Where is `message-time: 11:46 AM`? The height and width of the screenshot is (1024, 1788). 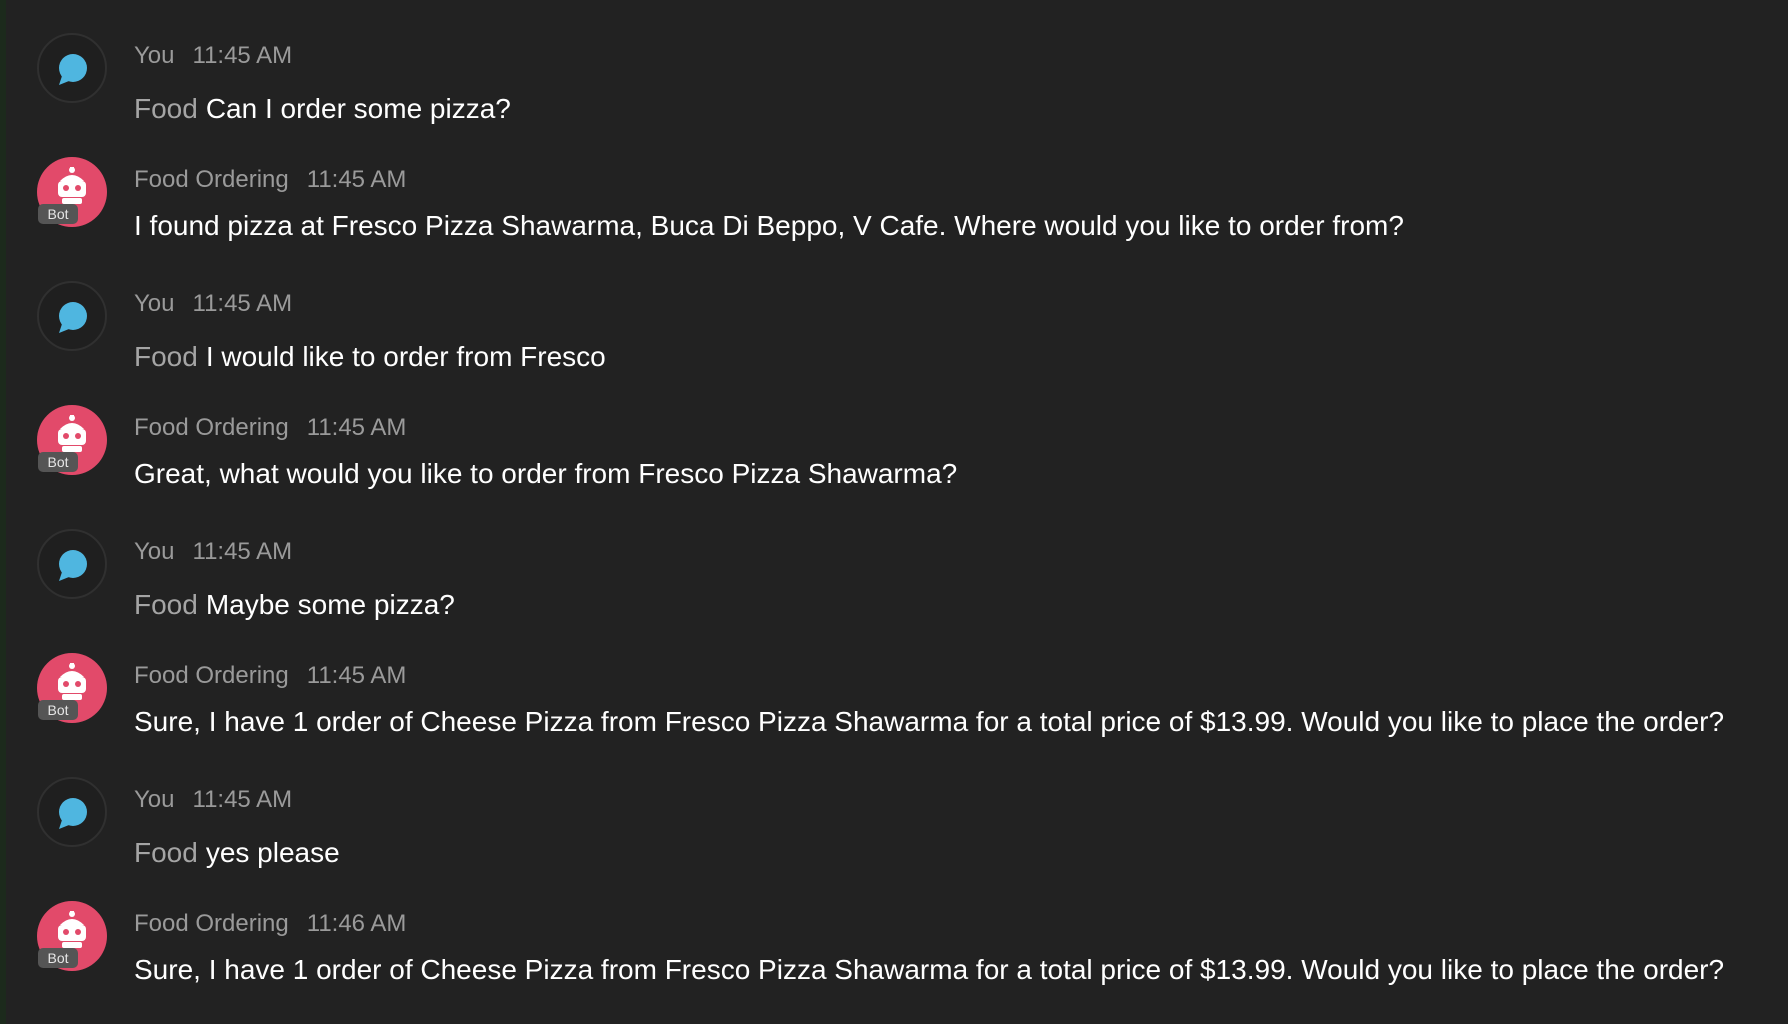 message-time: 11:46 AM is located at coordinates (356, 923).